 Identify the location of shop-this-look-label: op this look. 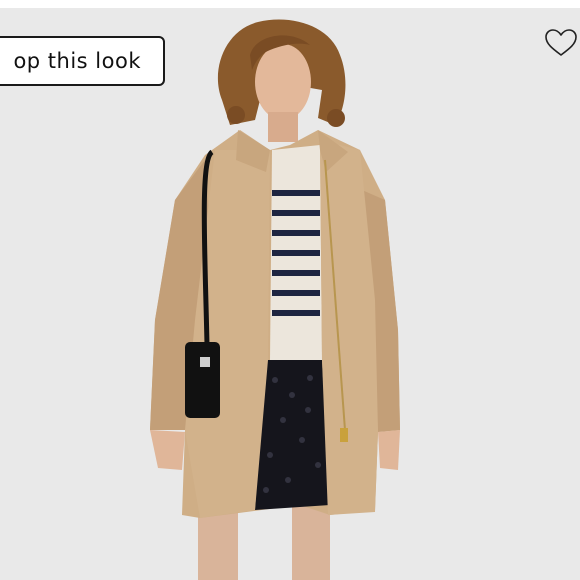
(77, 61).